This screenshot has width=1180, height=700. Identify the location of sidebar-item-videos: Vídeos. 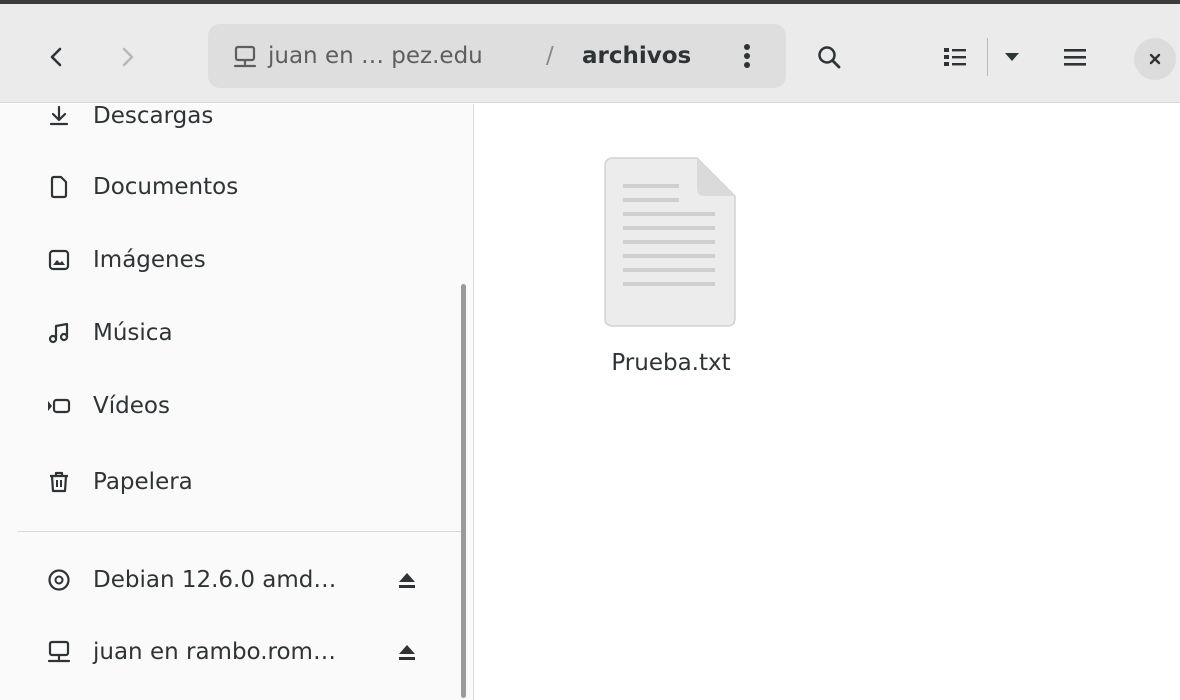
(236, 406).